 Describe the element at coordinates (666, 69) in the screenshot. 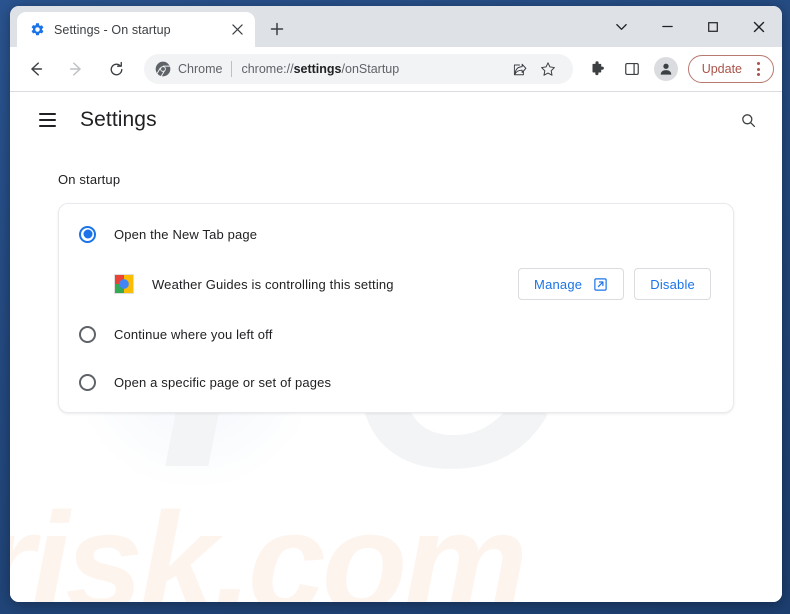

I see `avatar` at that location.